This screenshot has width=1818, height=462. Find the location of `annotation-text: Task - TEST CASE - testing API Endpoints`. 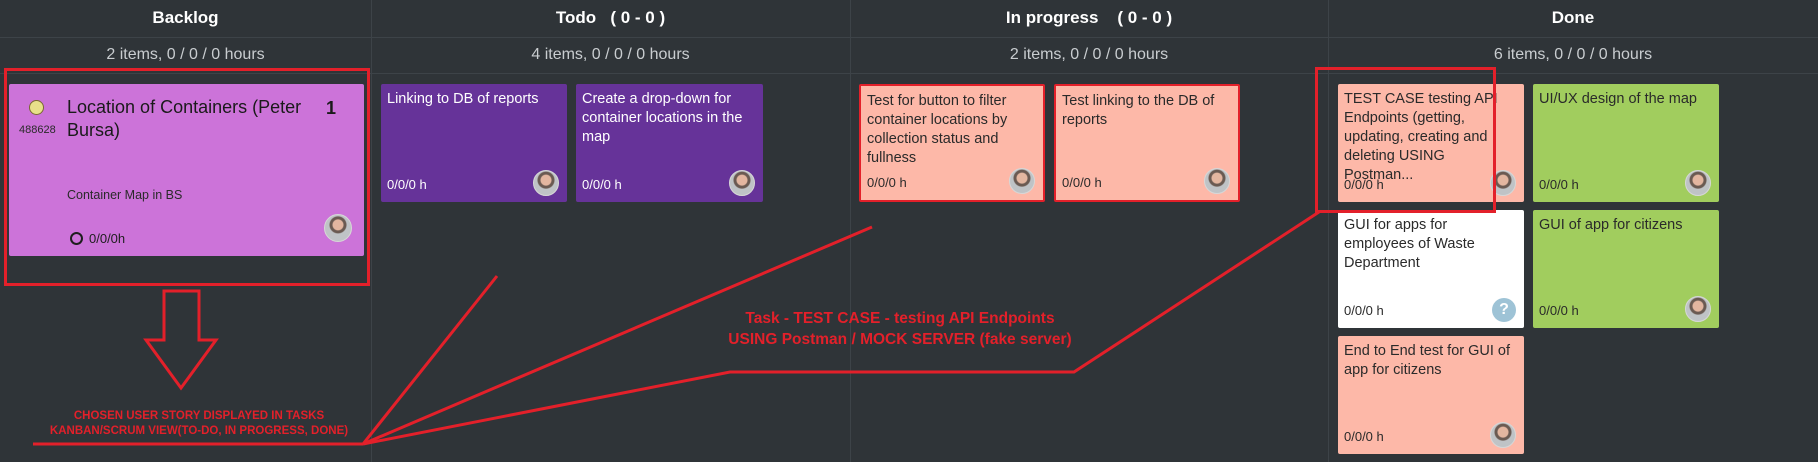

annotation-text: Task - TEST CASE - testing API Endpoints is located at coordinates (900, 318).